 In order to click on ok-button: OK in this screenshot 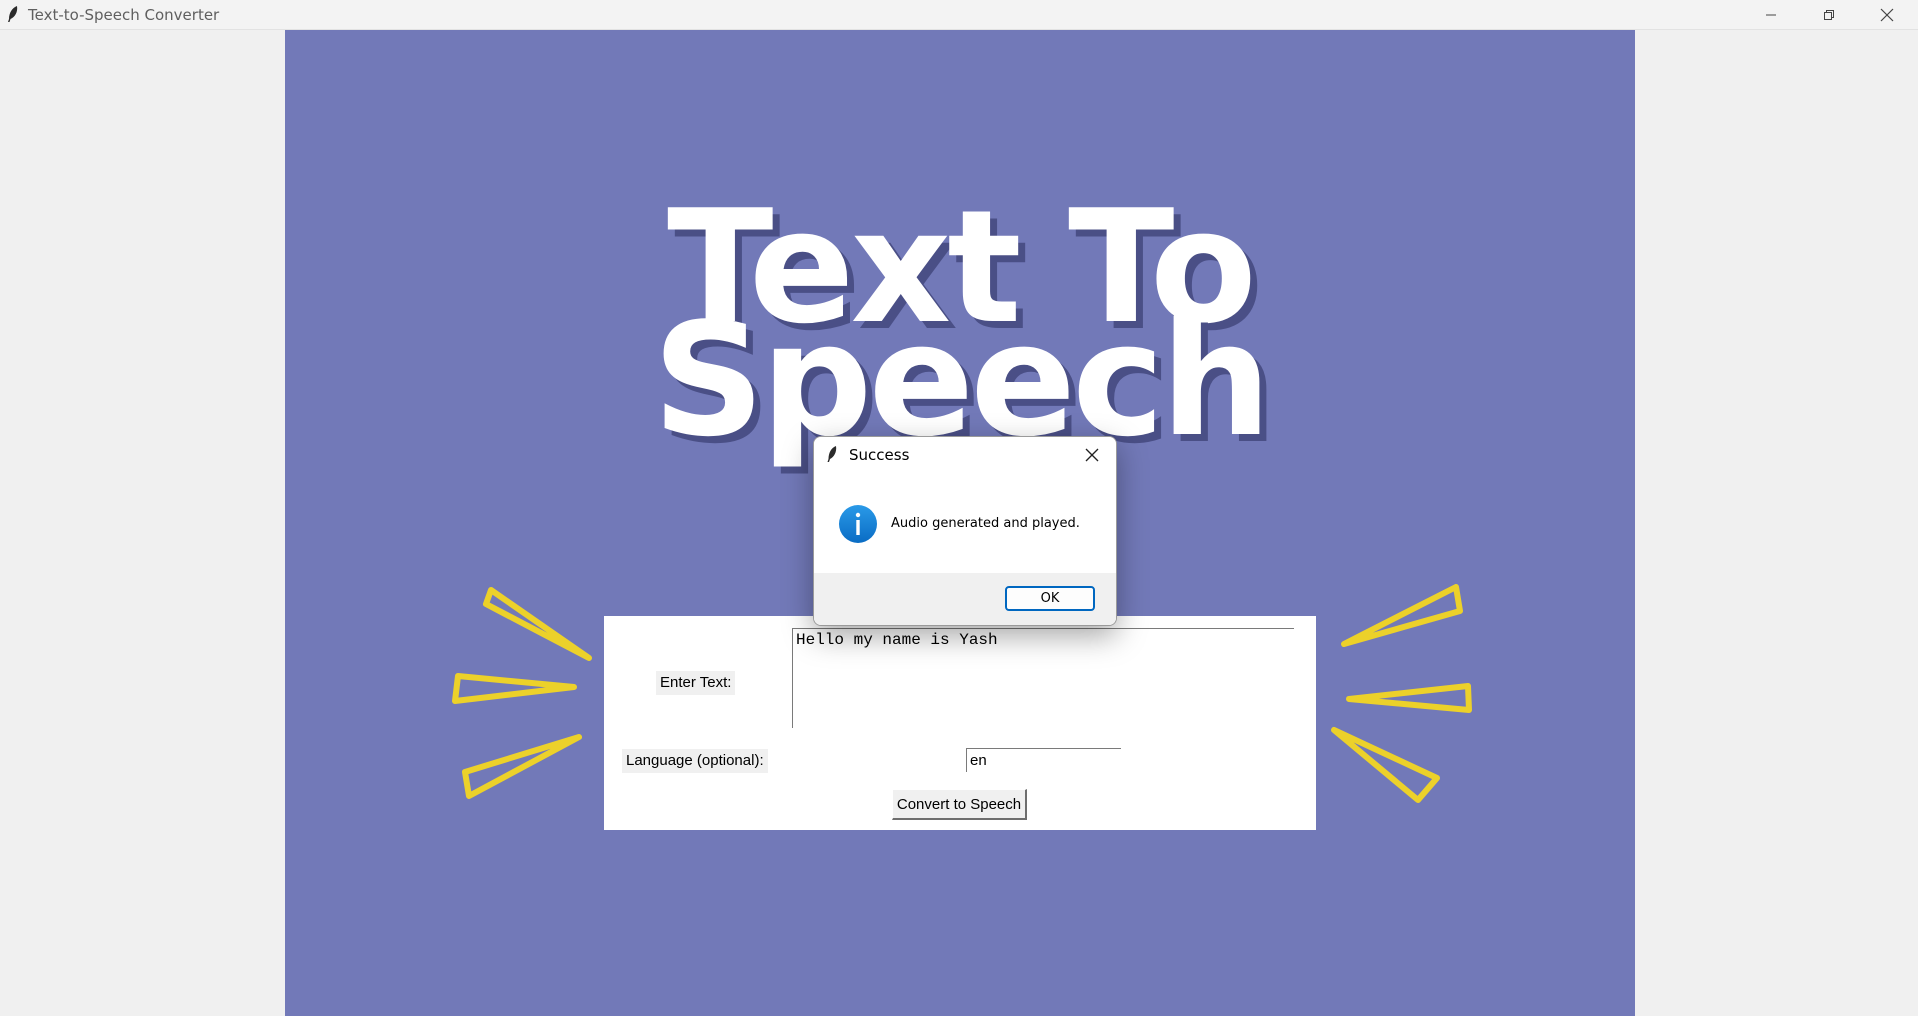, I will do `click(1050, 598)`.